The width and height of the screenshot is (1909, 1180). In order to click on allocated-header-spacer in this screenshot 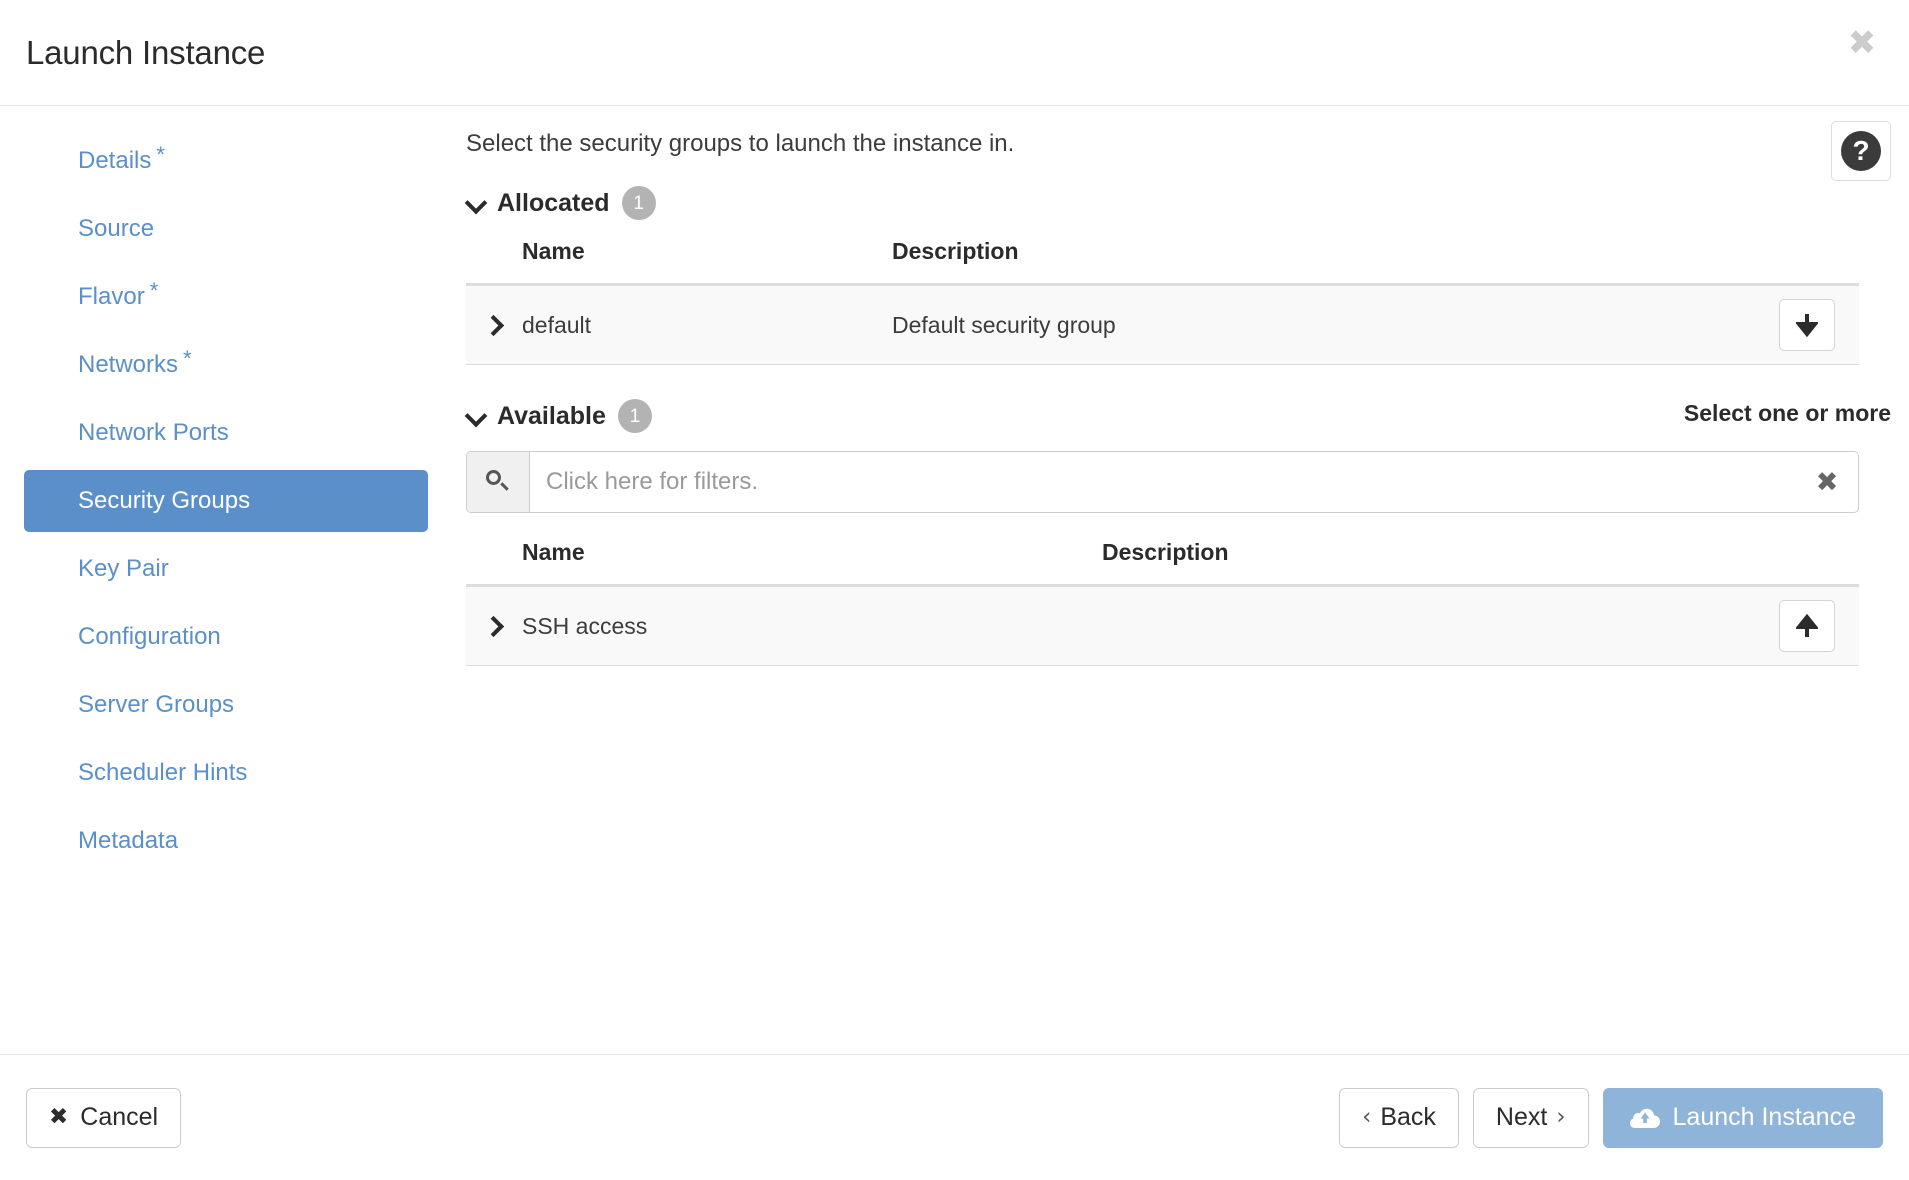, I will do `click(494, 262)`.